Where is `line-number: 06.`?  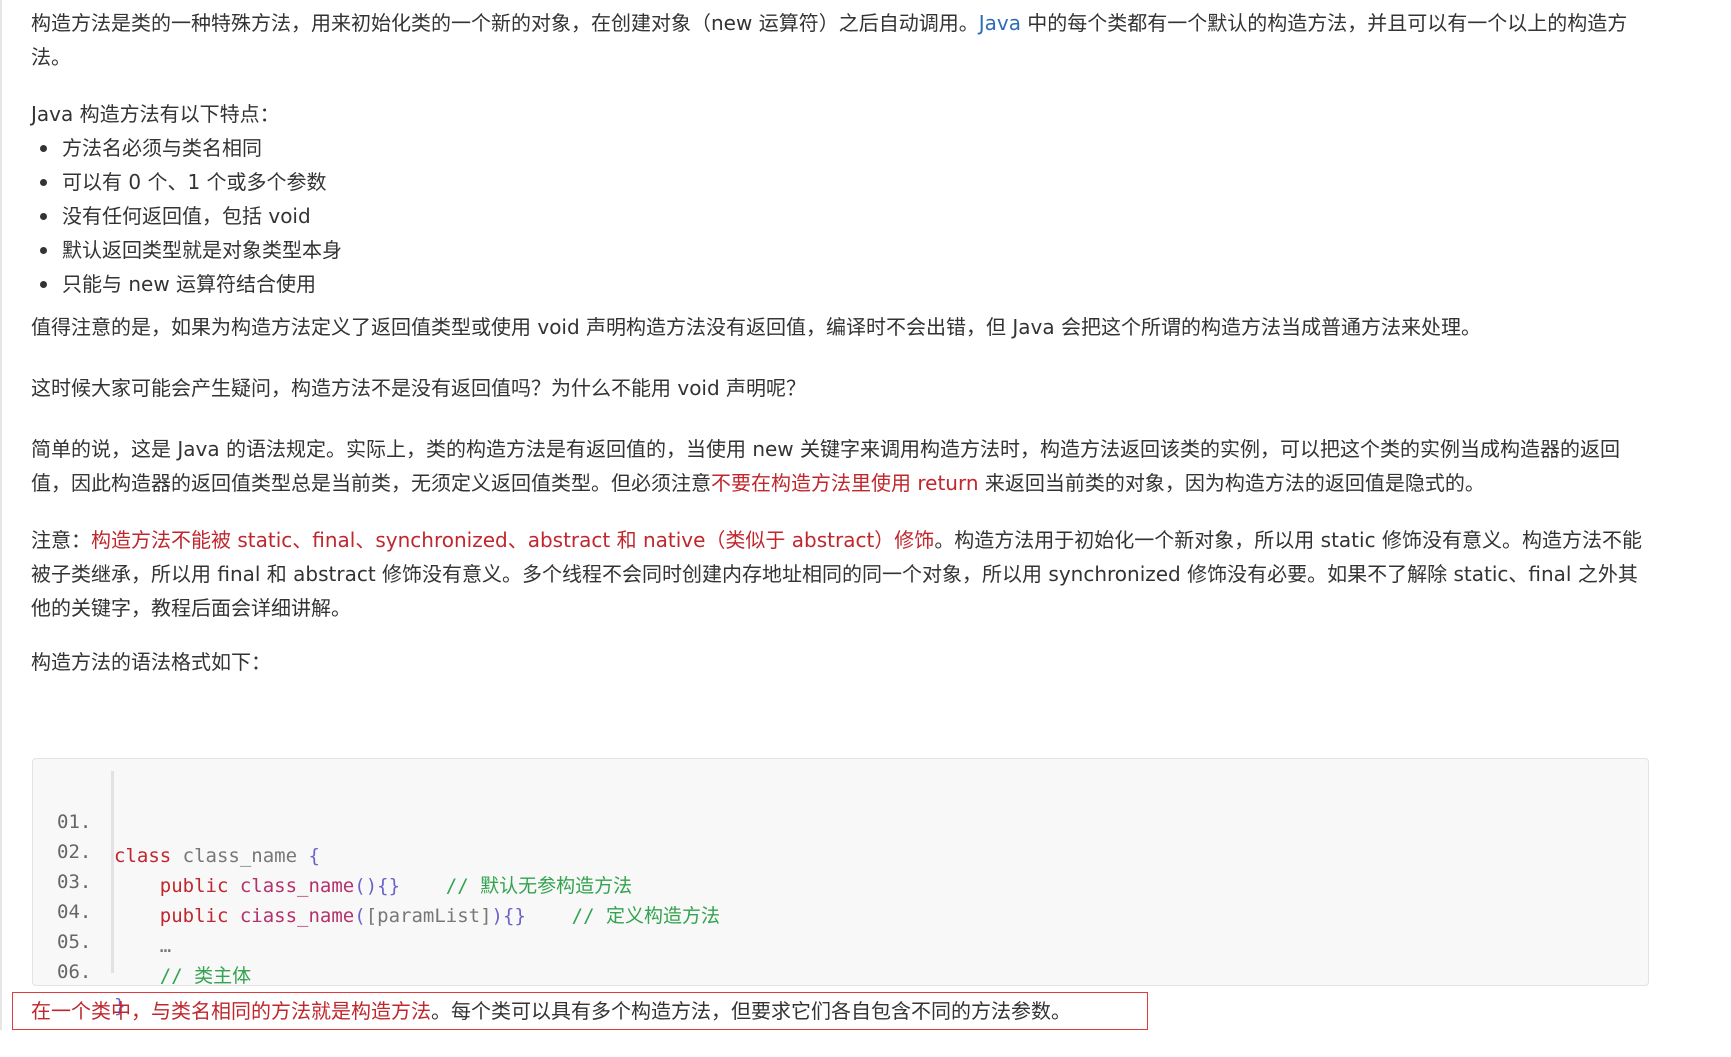 line-number: 06. is located at coordinates (74, 972).